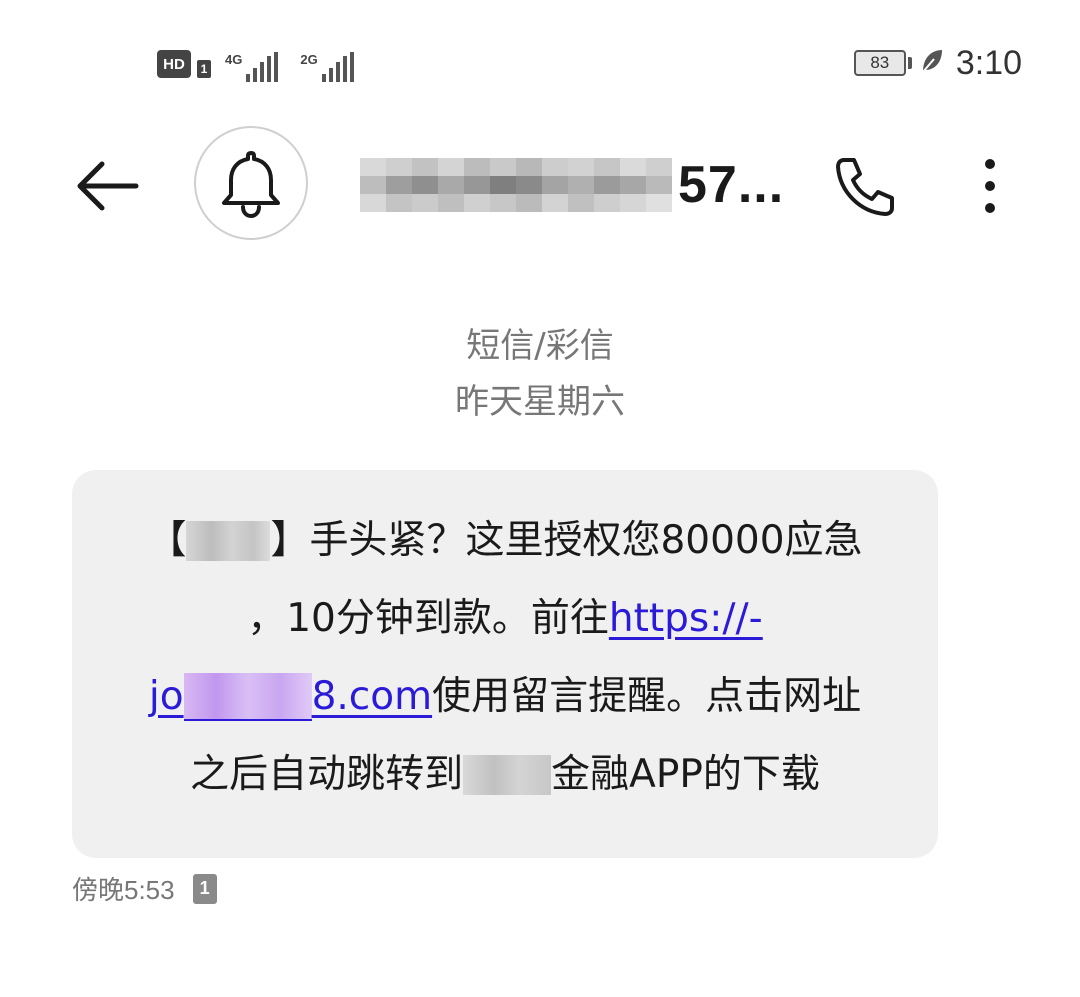  I want to click on message-line: 之后自动跳转到 金融APP的下载, so click(505, 775).